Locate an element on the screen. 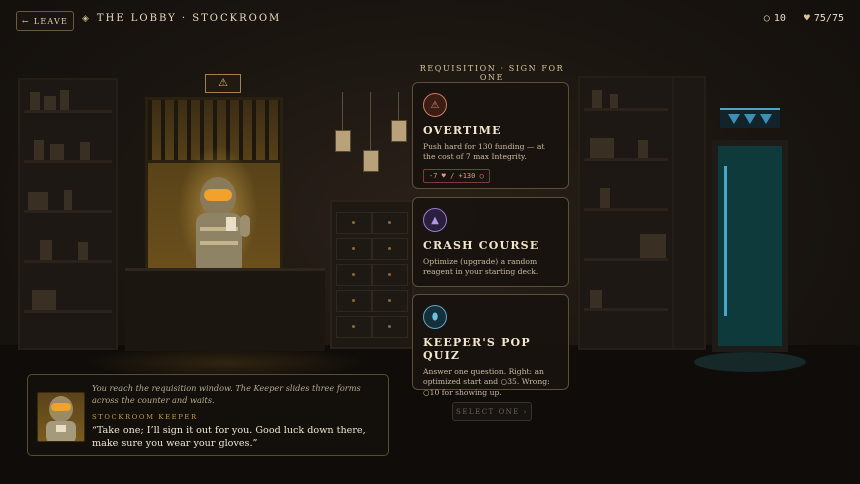  integrity-value: 75/75 is located at coordinates (828, 18).